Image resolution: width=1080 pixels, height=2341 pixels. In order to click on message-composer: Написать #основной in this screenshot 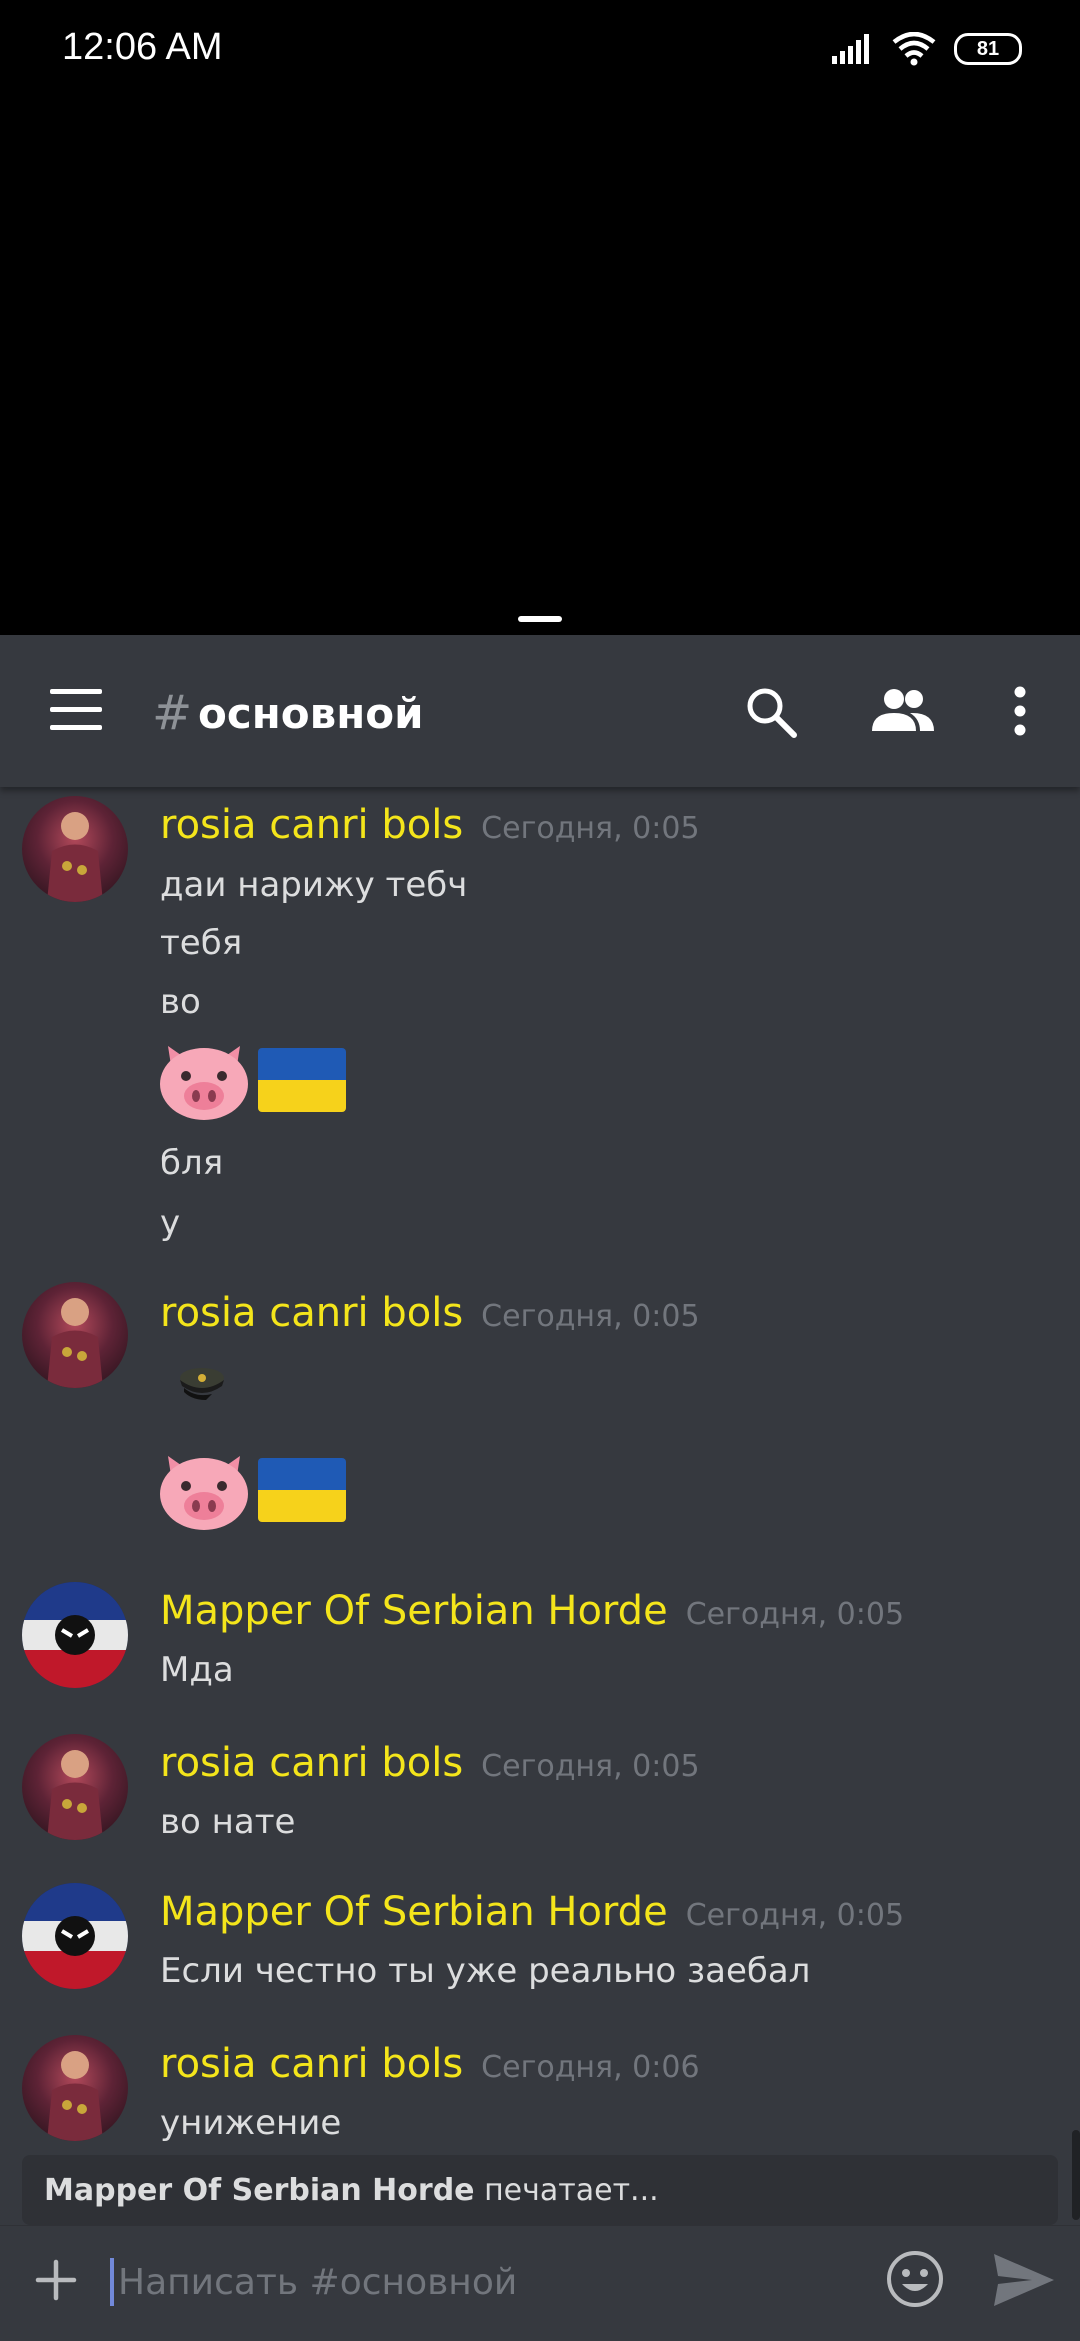, I will do `click(540, 2283)`.